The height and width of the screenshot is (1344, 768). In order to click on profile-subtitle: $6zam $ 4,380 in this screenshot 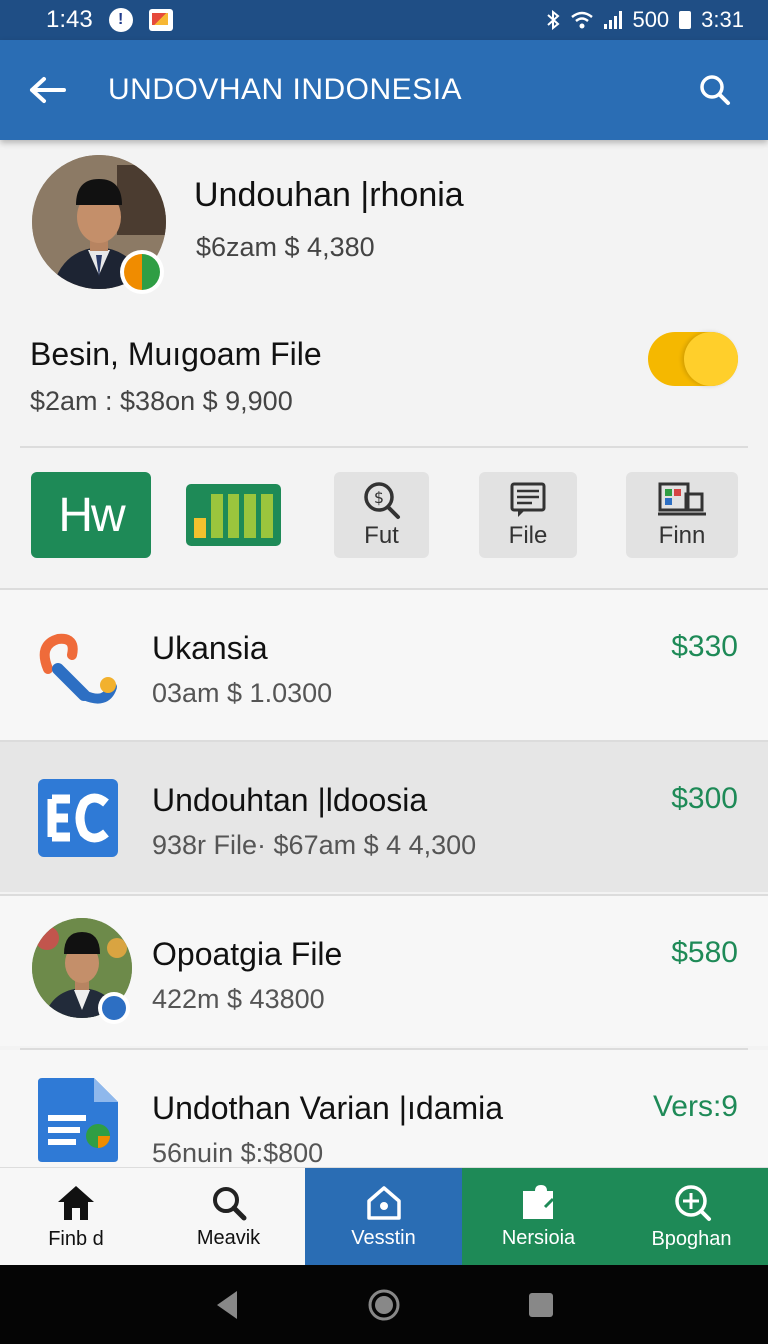, I will do `click(285, 247)`.